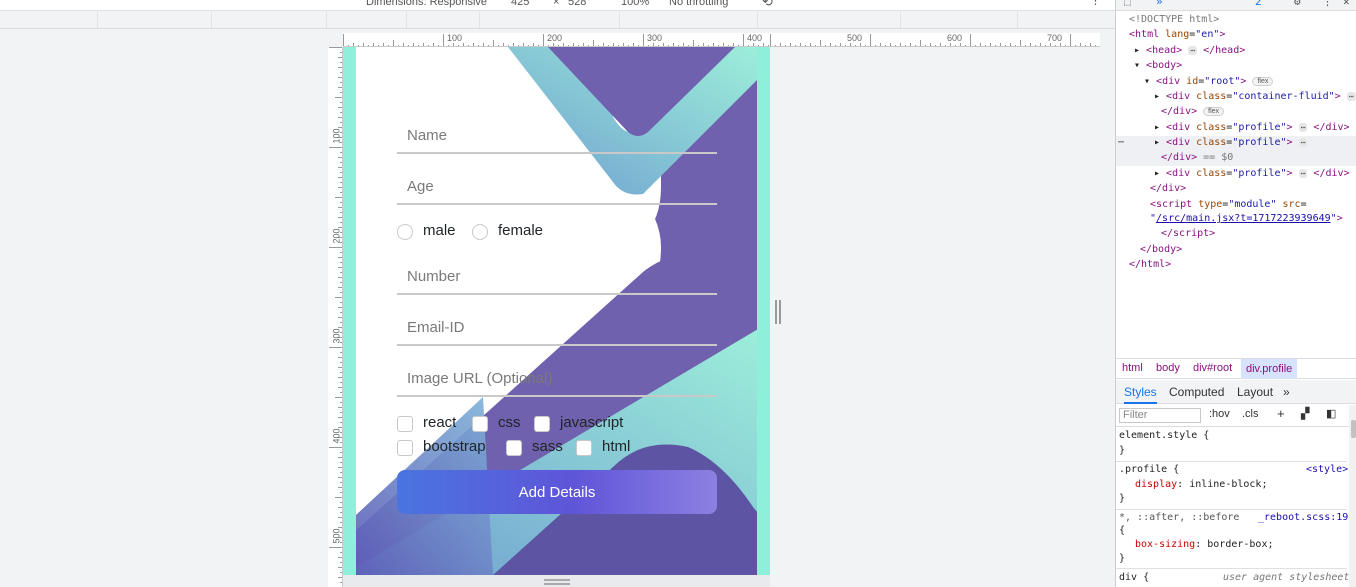 Image resolution: width=1356 pixels, height=587 pixels. Describe the element at coordinates (1258, 4) in the screenshot. I see `issues-badge: 2` at that location.